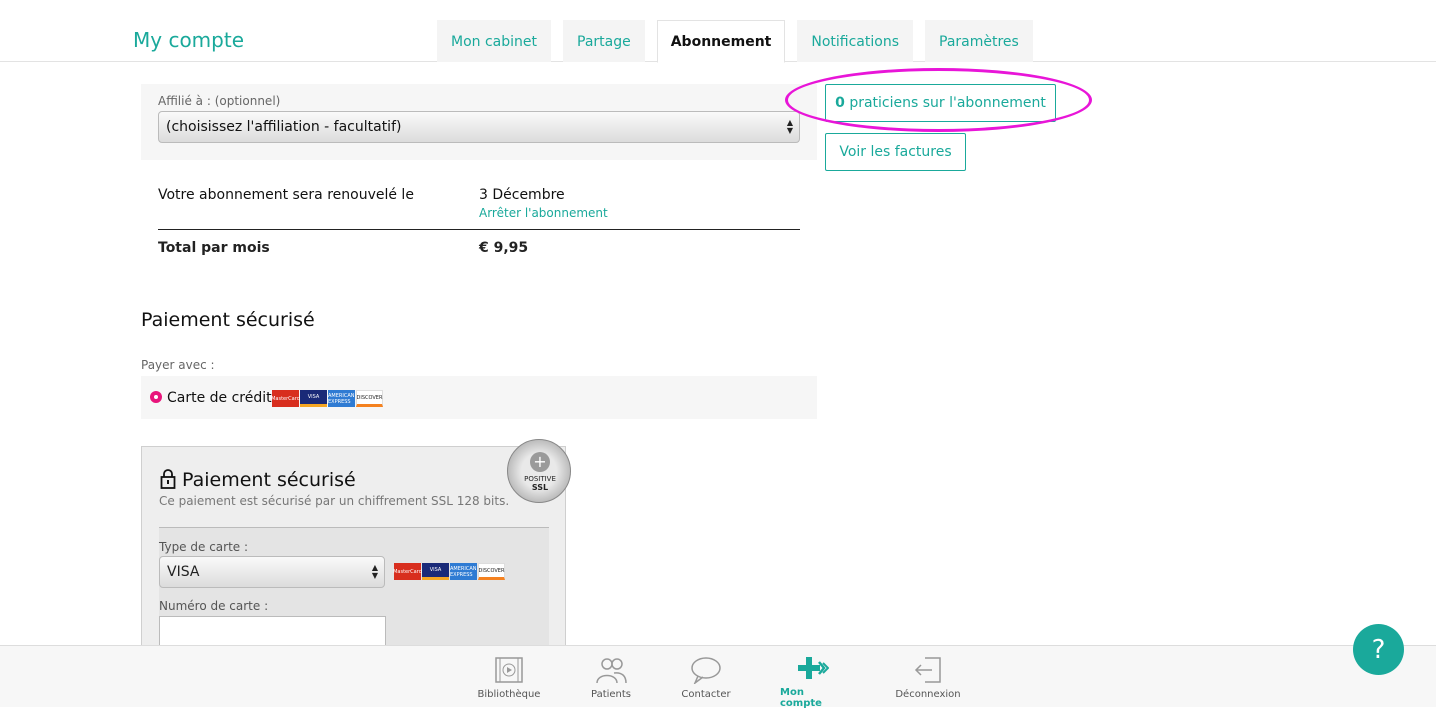  I want to click on nav-bibliotheque: Bibliothèque, so click(509, 677).